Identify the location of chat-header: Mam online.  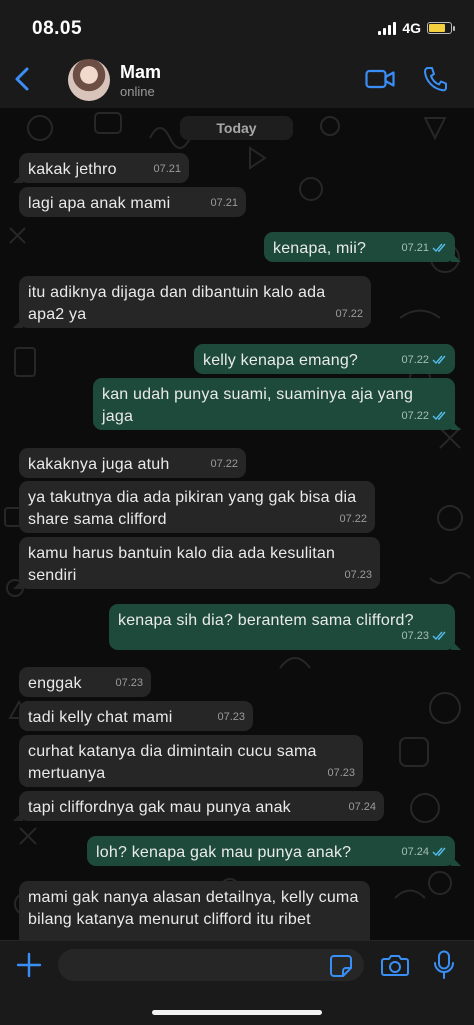
(237, 79).